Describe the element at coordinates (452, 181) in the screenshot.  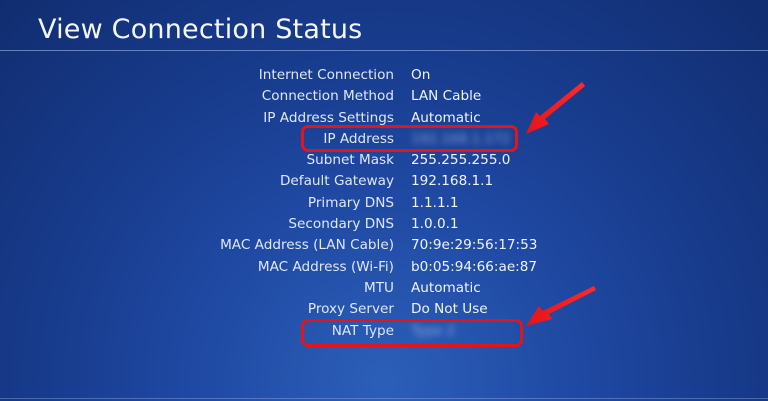
I see `row-value: 192.168.1.1` at that location.